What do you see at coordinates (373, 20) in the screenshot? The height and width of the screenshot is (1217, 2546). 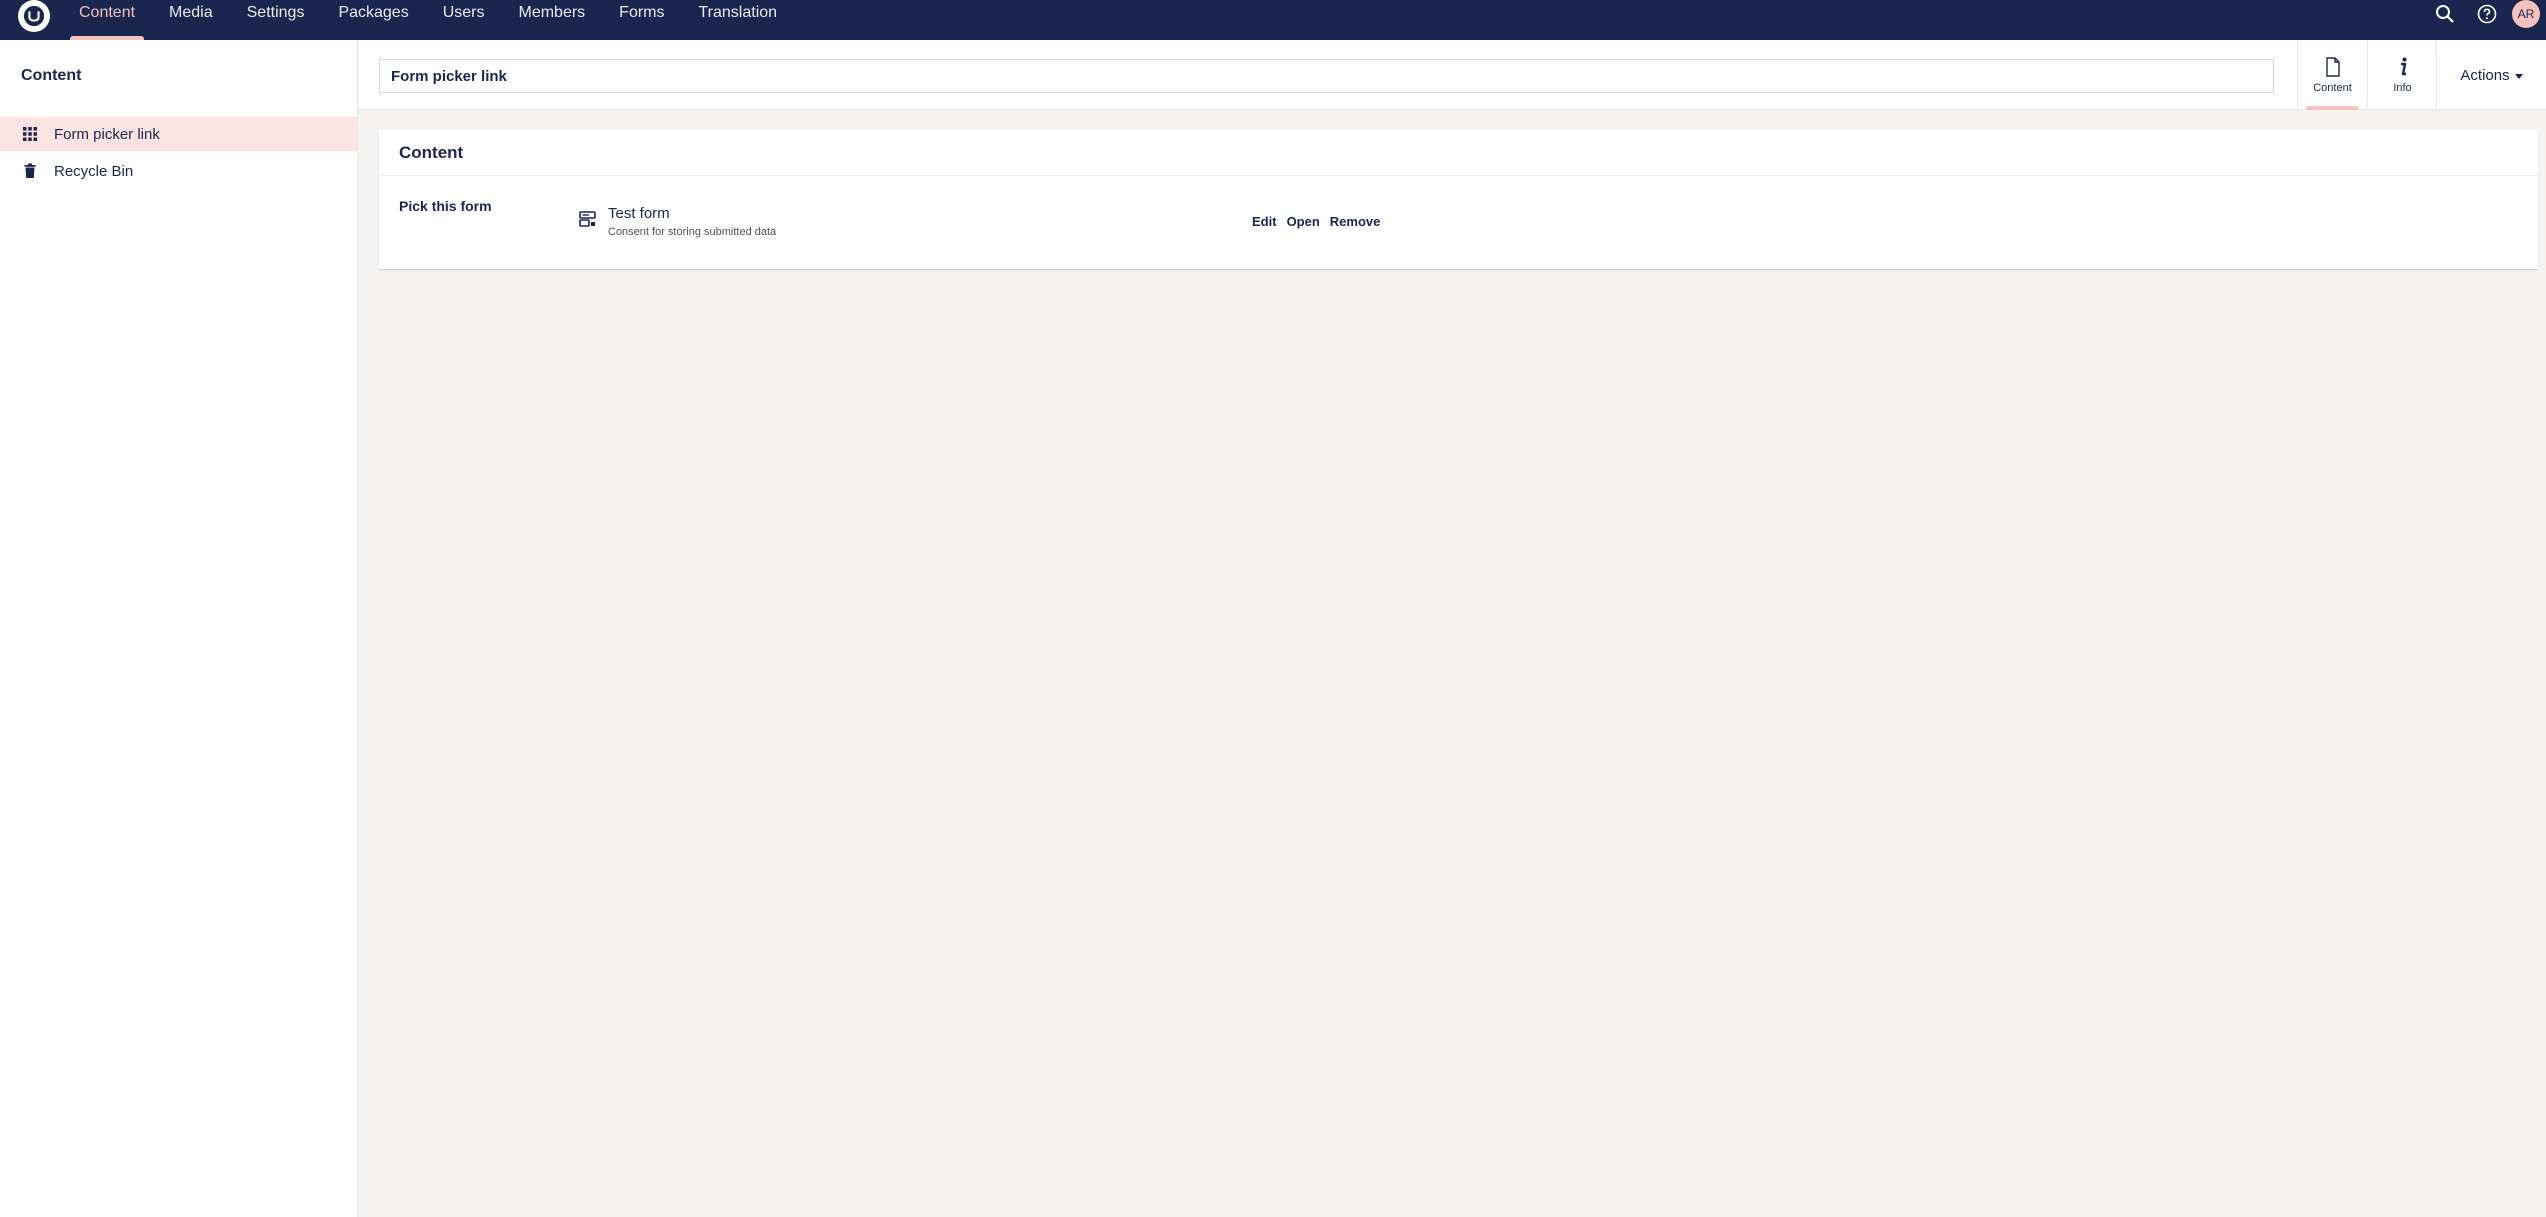 I see `nav-item-packages: Packages` at bounding box center [373, 20].